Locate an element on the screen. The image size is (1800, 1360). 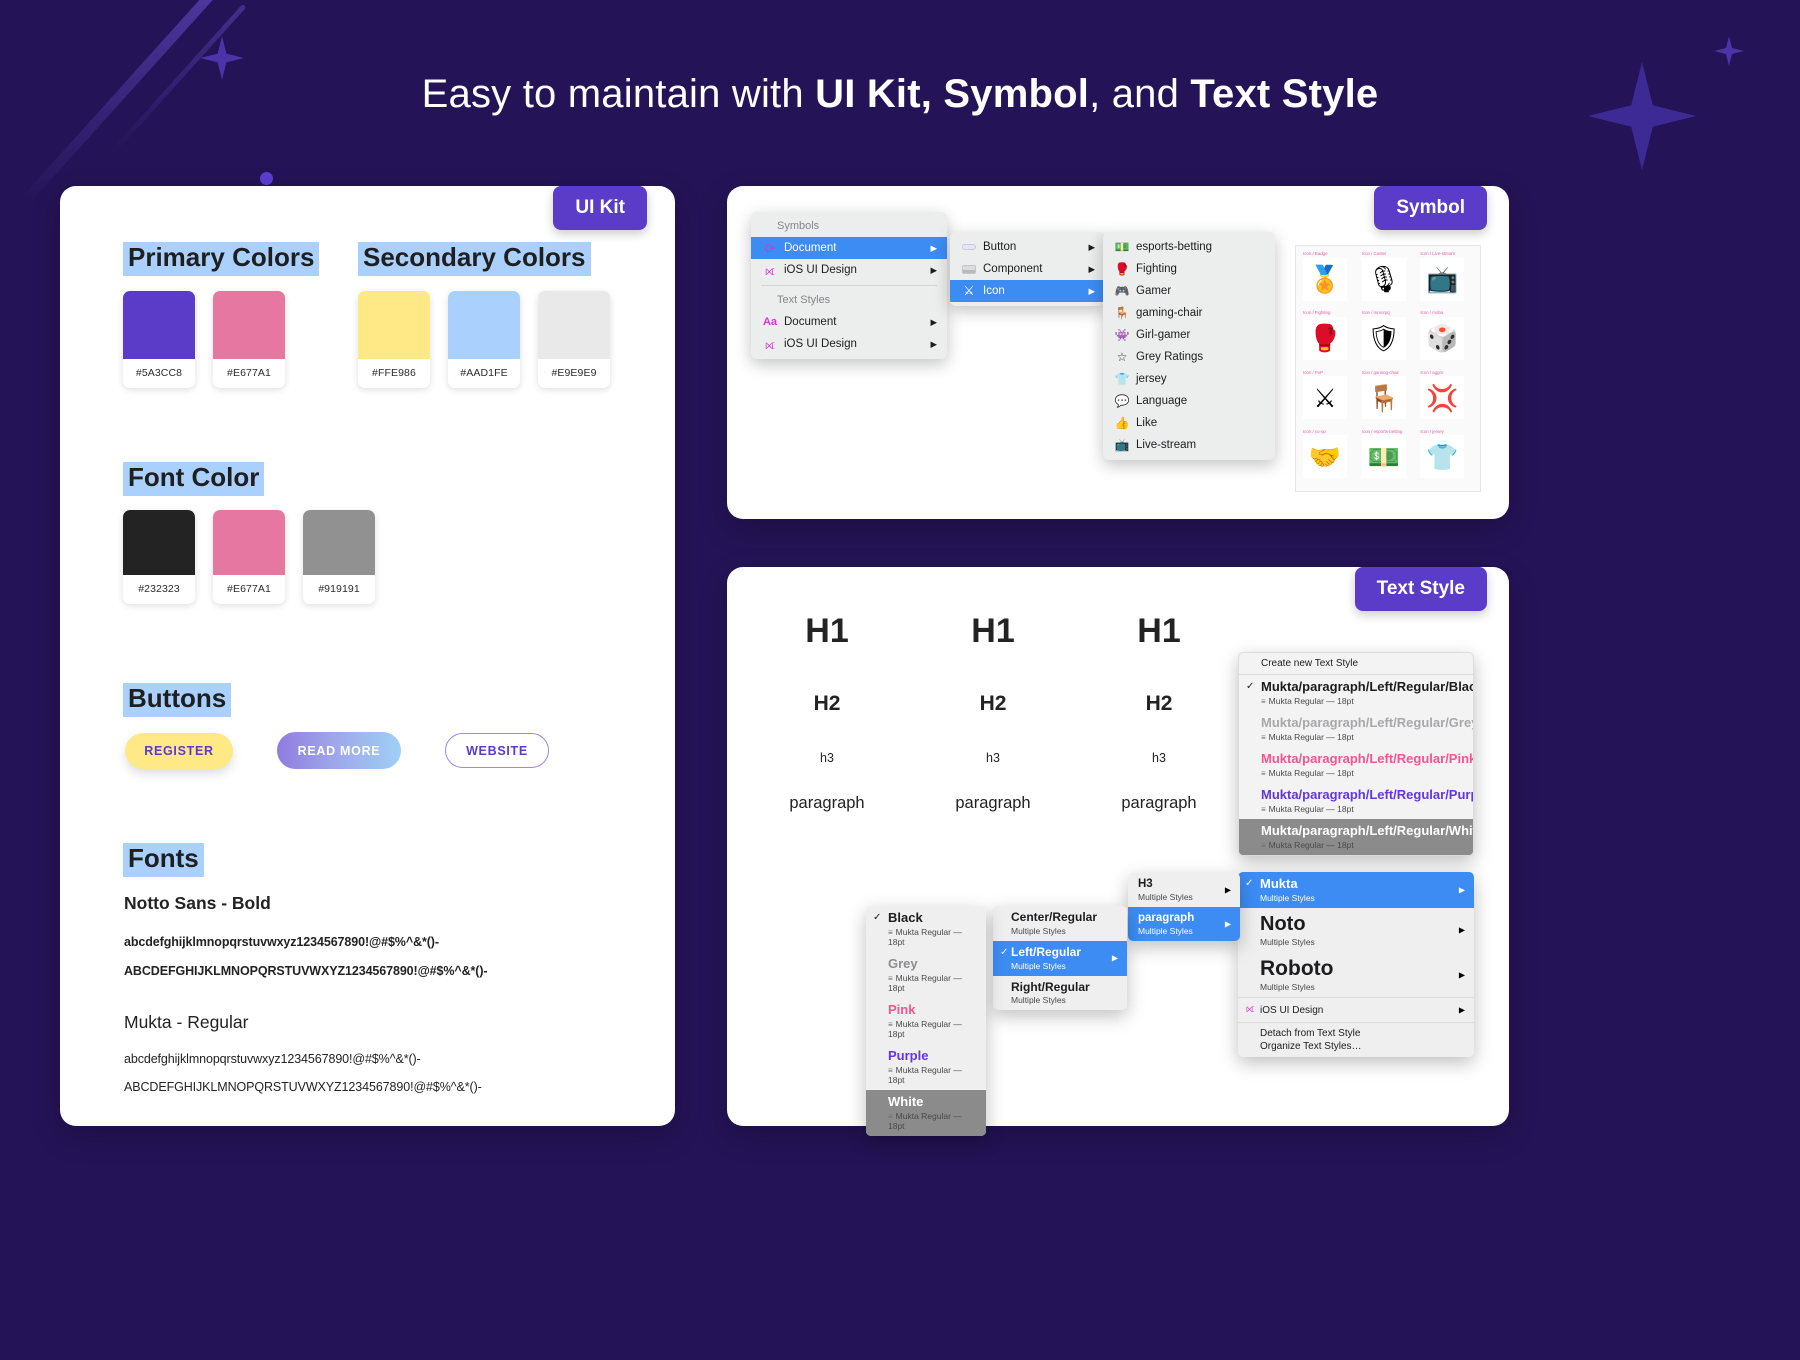
icon-grid-caption: Icon / co-op is located at coordinates (1314, 431).